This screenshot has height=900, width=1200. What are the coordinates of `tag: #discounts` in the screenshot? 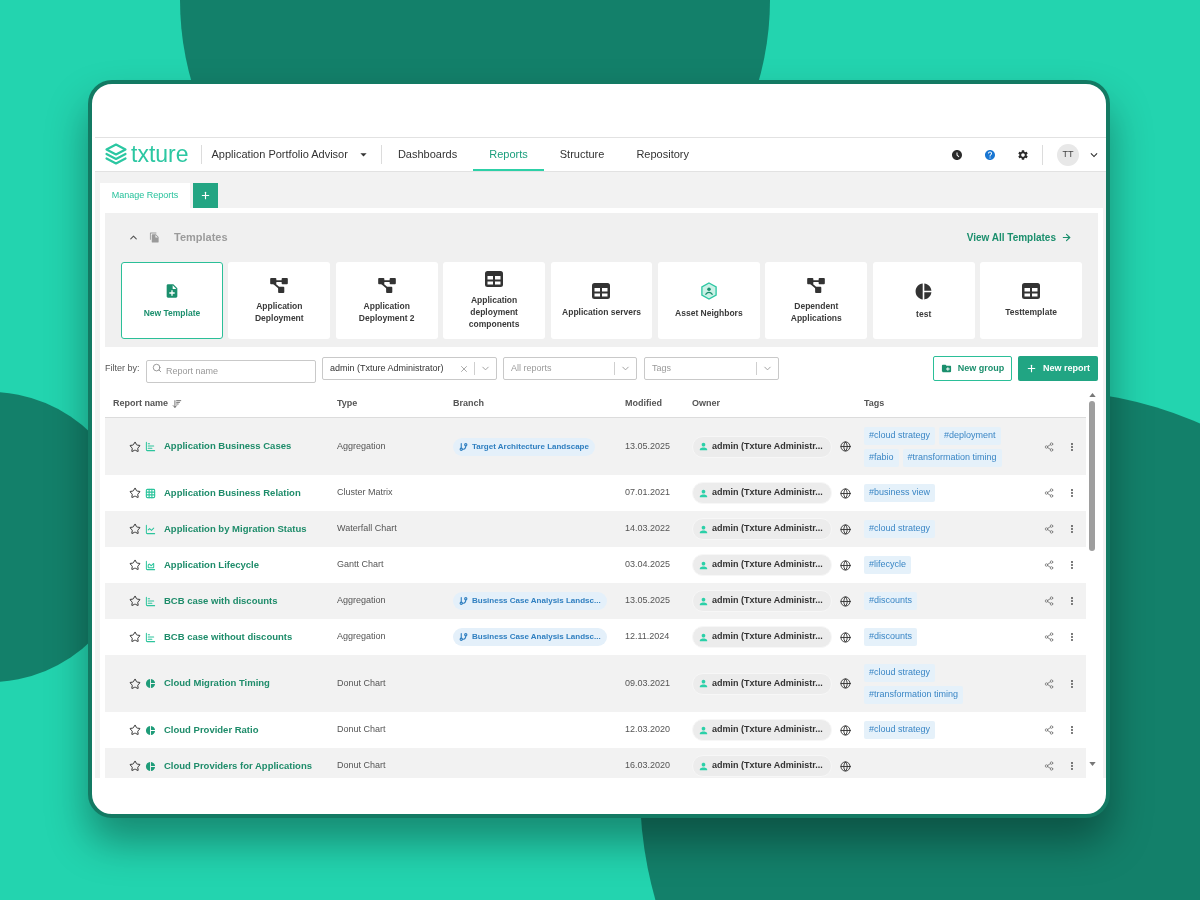 It's located at (891, 601).